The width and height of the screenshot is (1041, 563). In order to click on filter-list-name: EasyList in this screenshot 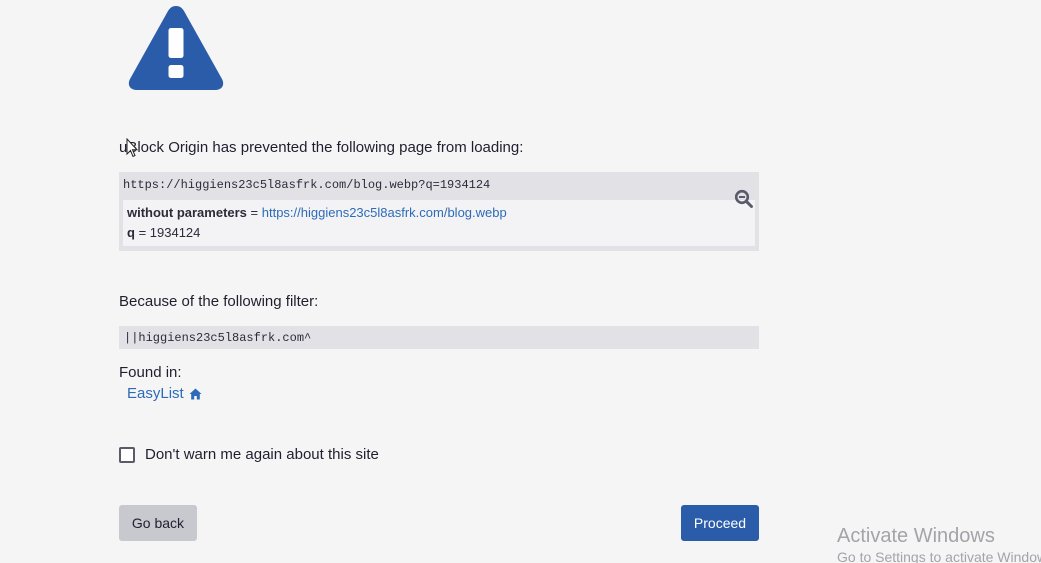, I will do `click(155, 393)`.